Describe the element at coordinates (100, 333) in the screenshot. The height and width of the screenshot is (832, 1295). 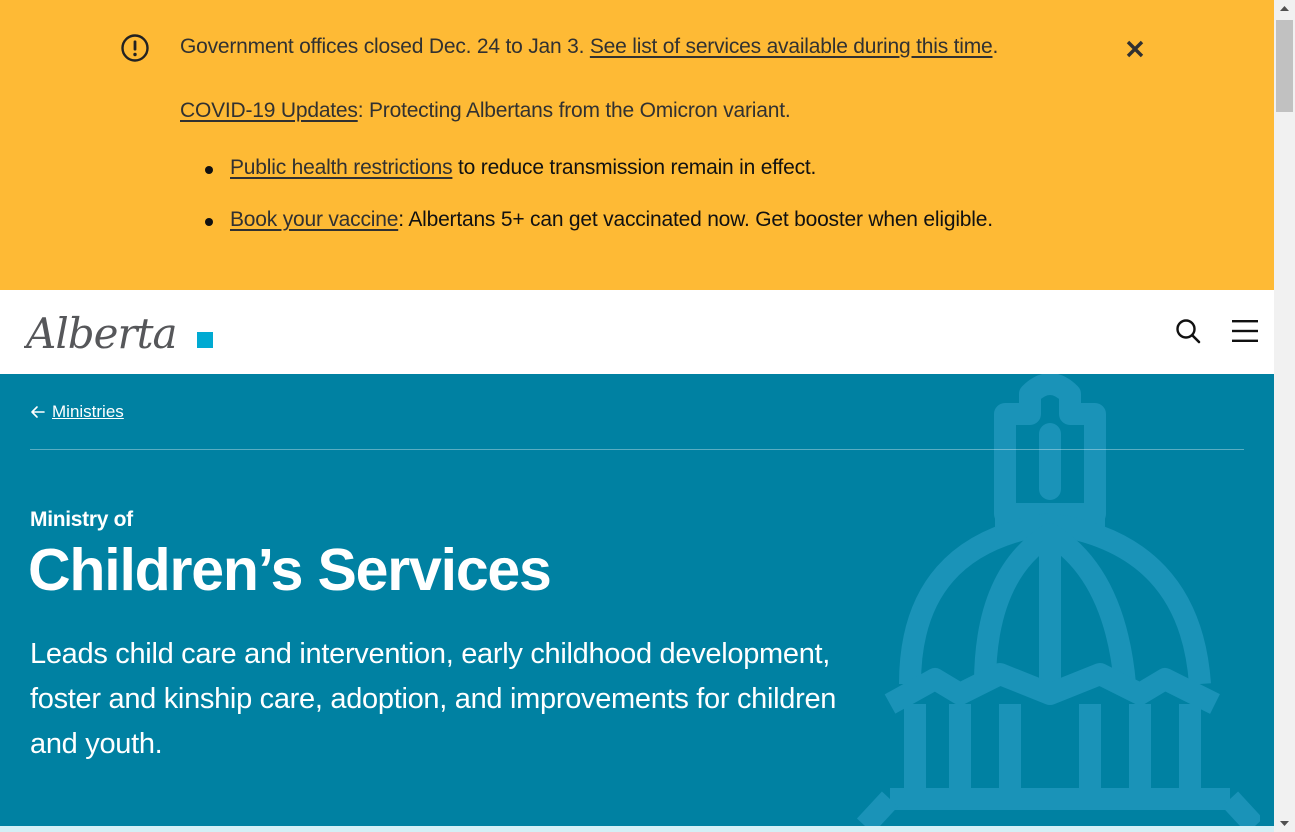
I see `logo-wordmark: Alberta` at that location.